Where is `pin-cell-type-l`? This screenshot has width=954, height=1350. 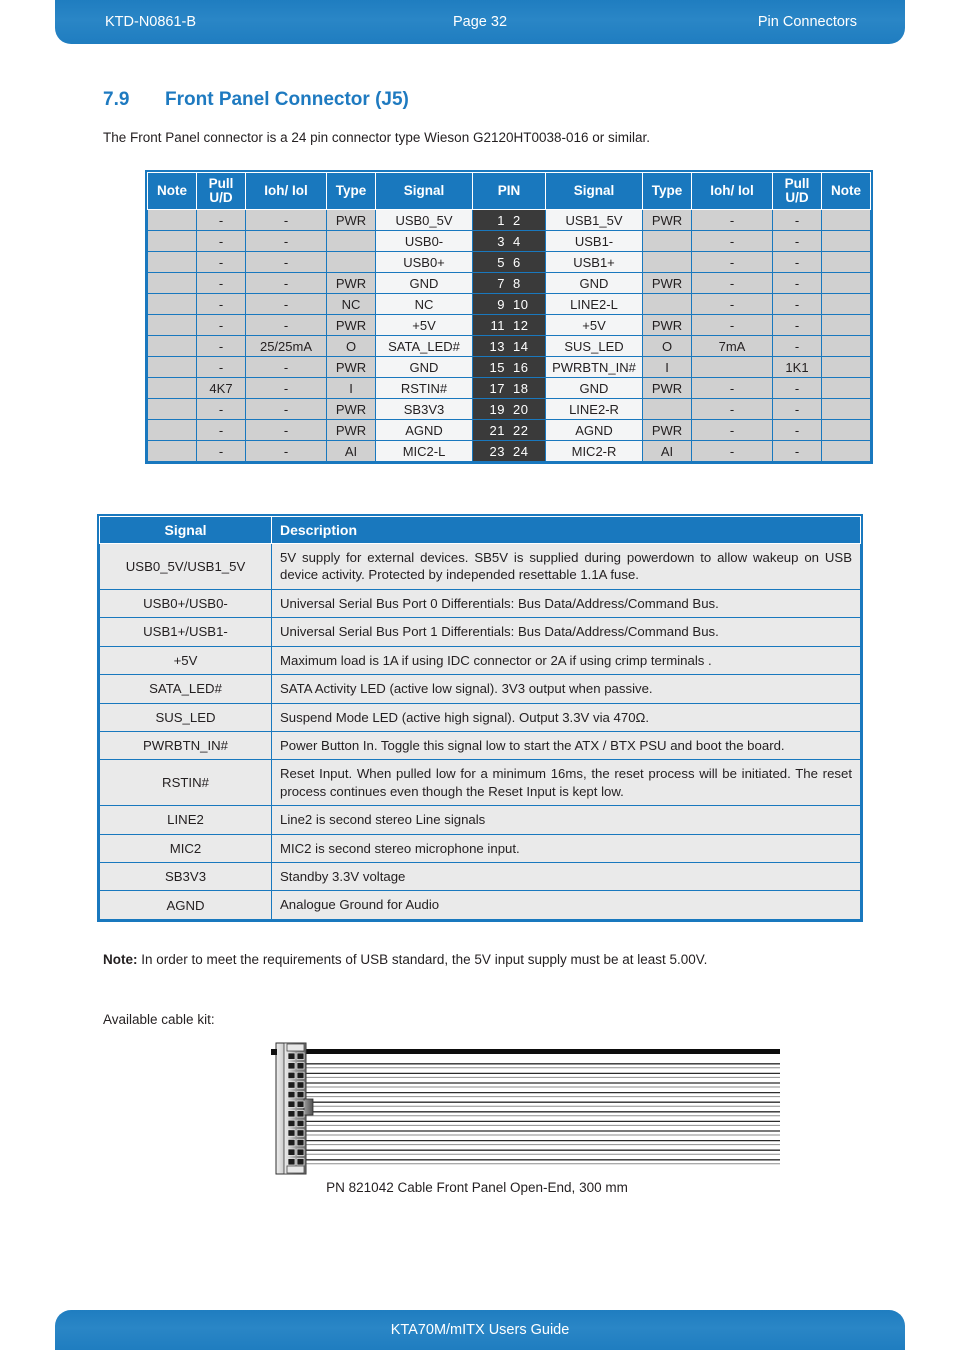
pin-cell-type-l is located at coordinates (351, 241).